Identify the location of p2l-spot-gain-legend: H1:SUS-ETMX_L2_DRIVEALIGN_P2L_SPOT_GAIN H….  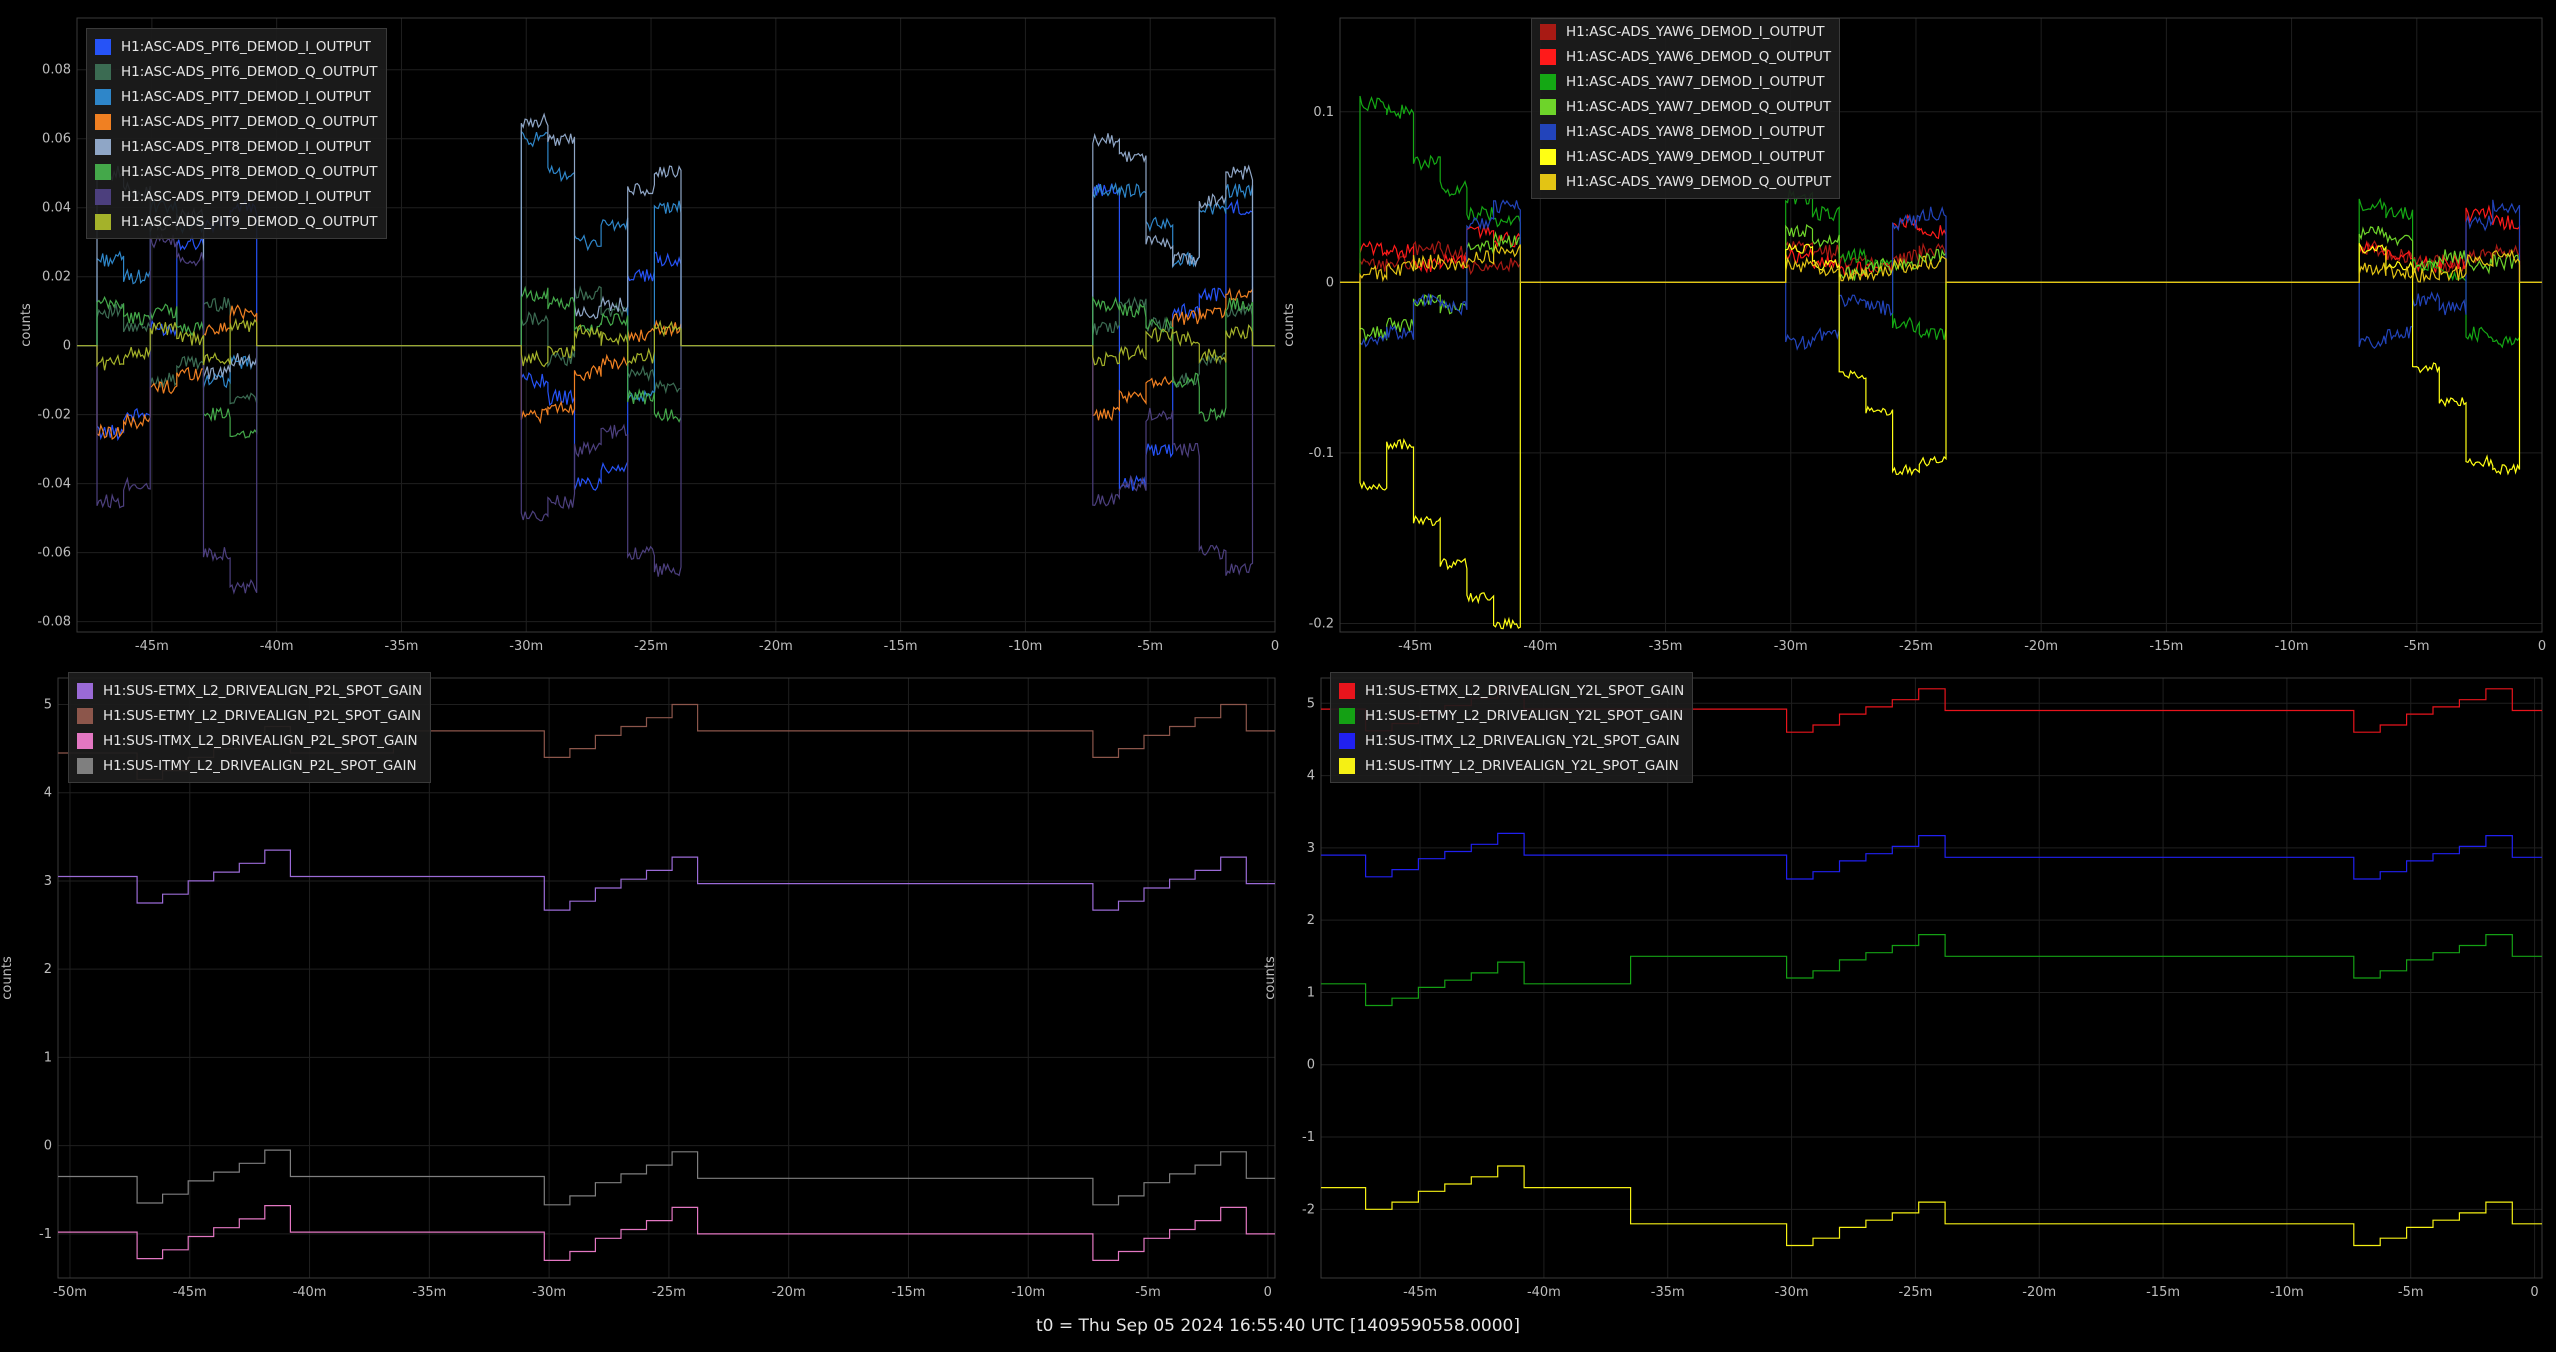
(250, 727).